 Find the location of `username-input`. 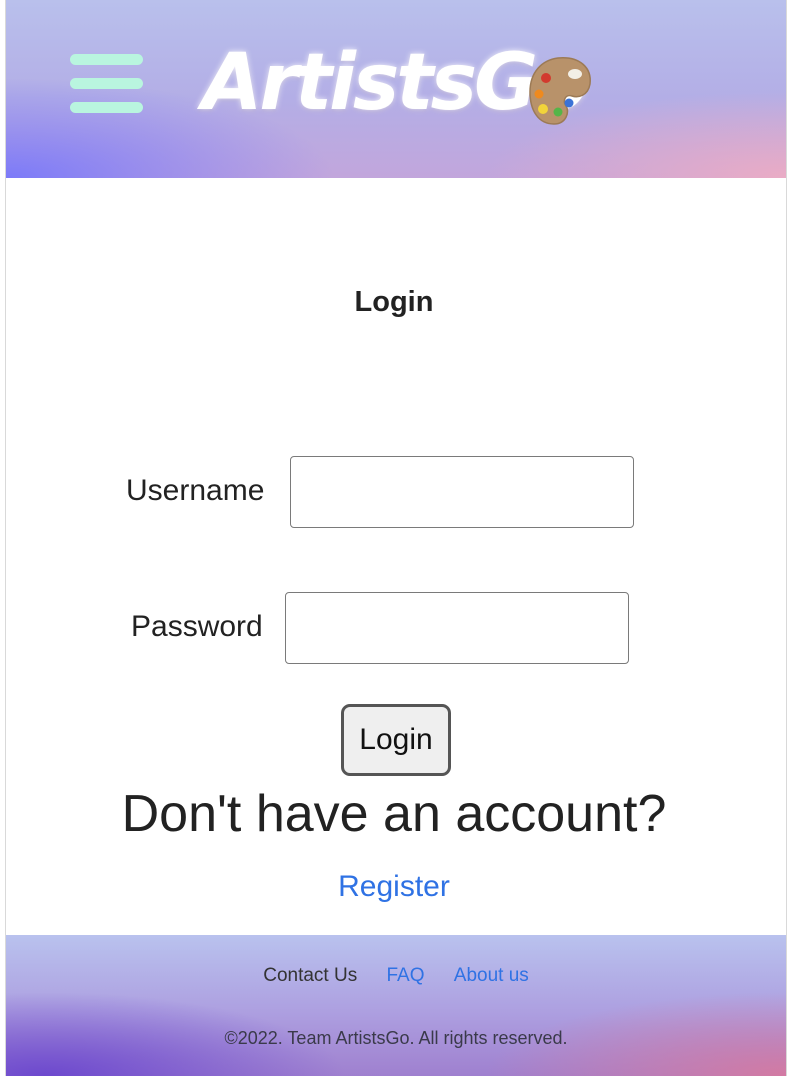

username-input is located at coordinates (462, 492).